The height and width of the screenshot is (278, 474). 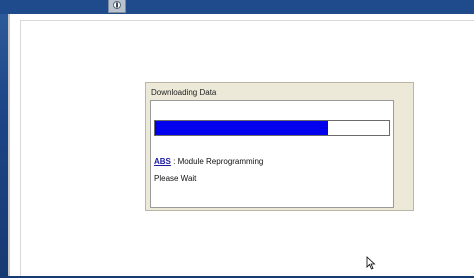 I want to click on top-taskbar, so click(x=237, y=7).